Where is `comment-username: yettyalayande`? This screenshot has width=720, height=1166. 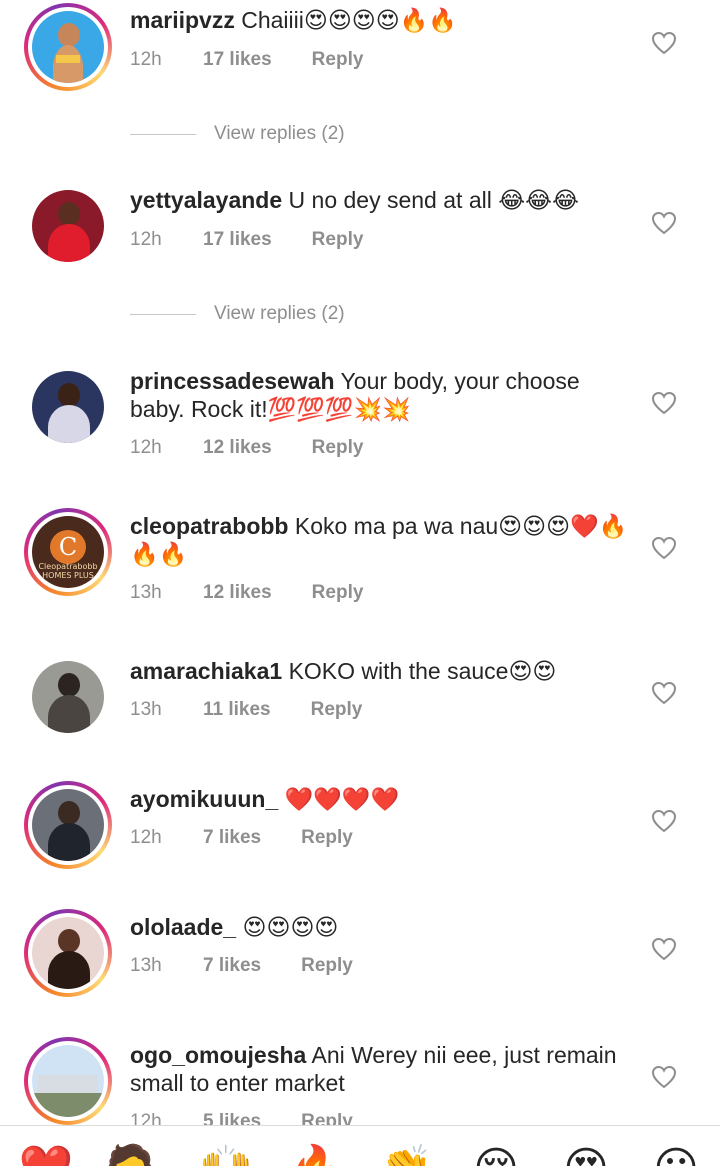 comment-username: yettyalayande is located at coordinates (206, 200).